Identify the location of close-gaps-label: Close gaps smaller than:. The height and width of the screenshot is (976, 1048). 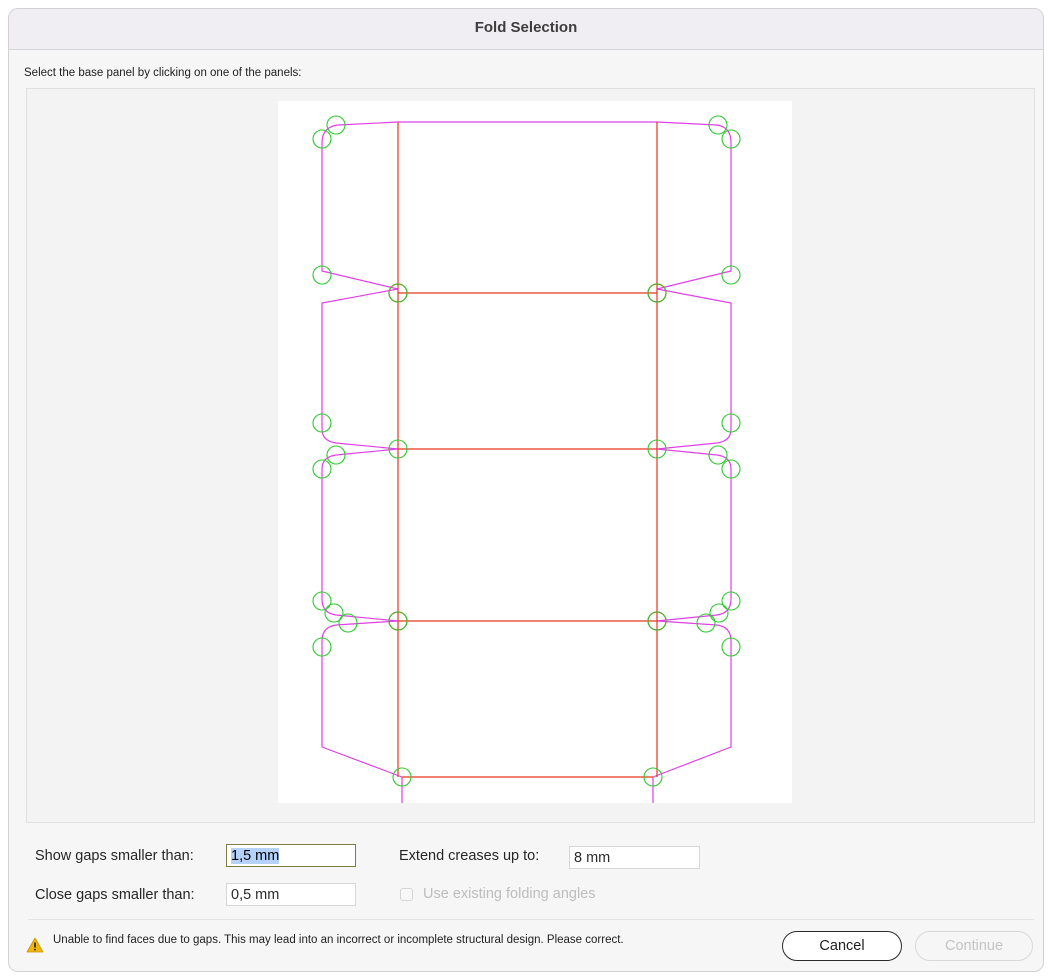
(115, 895).